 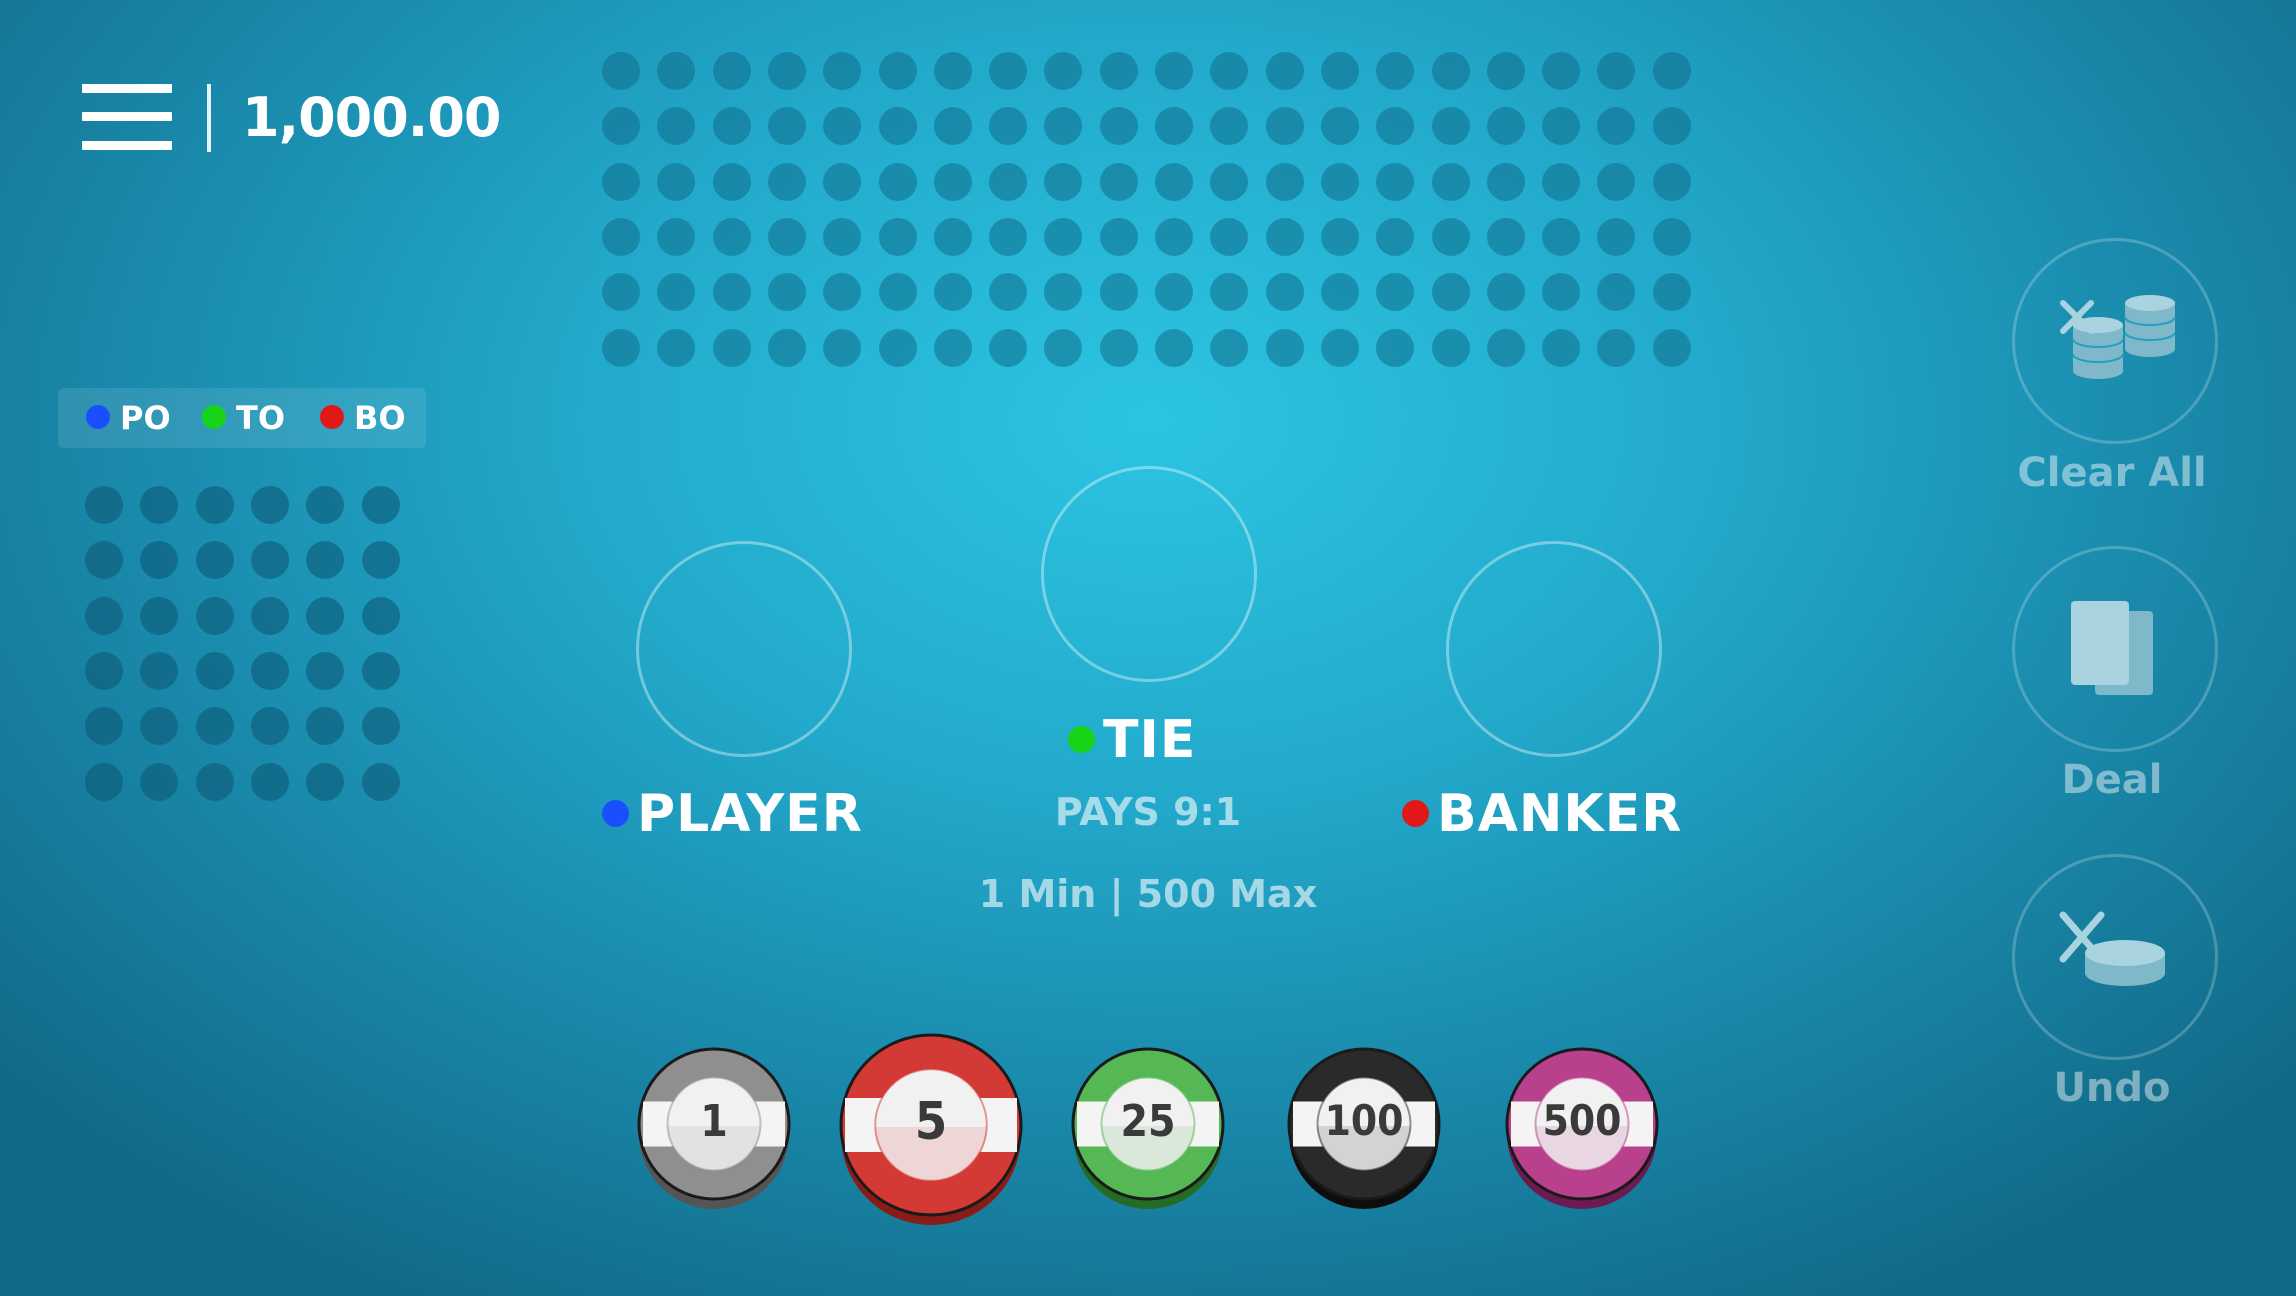 What do you see at coordinates (127, 117) in the screenshot?
I see `hamburger-menu-icon` at bounding box center [127, 117].